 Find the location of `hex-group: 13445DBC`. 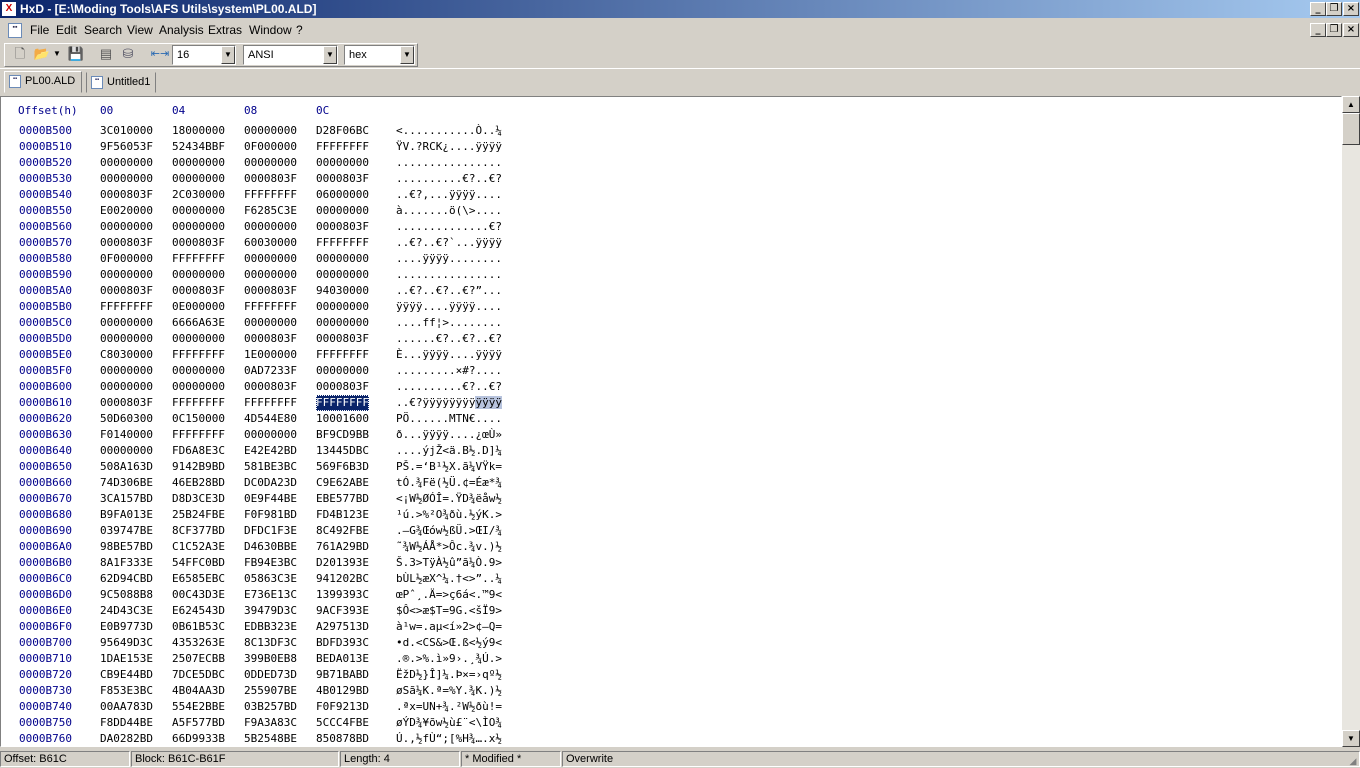

hex-group: 13445DBC is located at coordinates (342, 451).